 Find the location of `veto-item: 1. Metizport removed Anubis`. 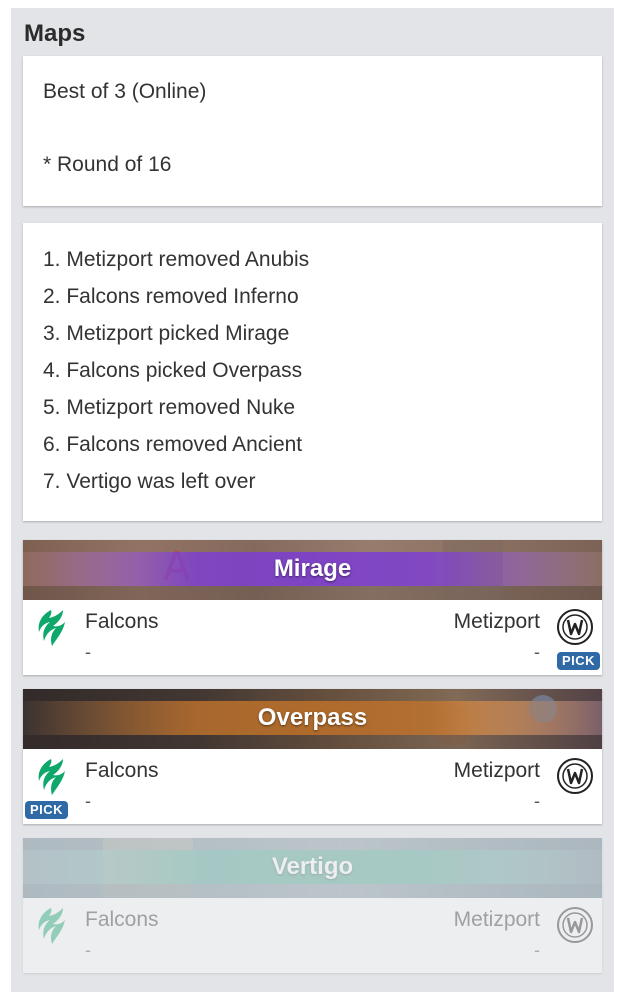

veto-item: 1. Metizport removed Anubis is located at coordinates (176, 259).